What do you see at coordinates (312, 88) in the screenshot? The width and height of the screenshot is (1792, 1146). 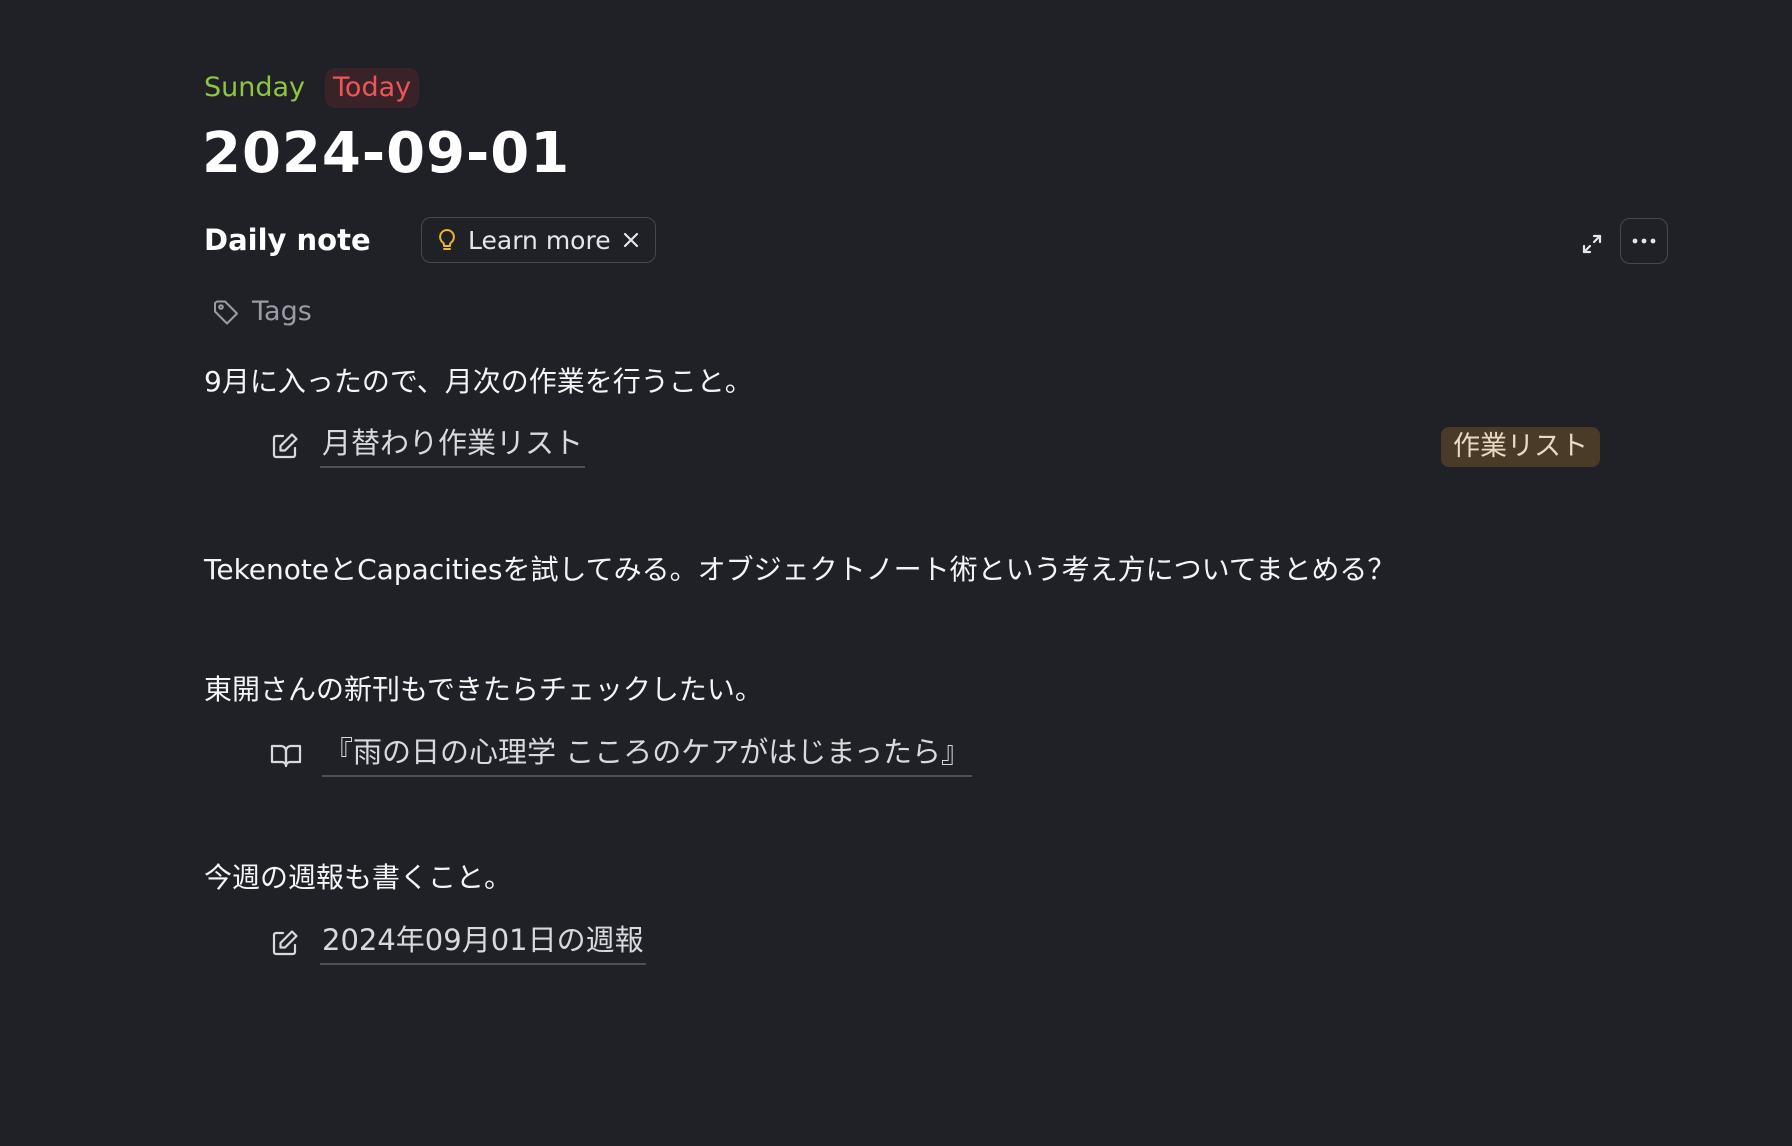 I see `date-header: Sunday Today` at bounding box center [312, 88].